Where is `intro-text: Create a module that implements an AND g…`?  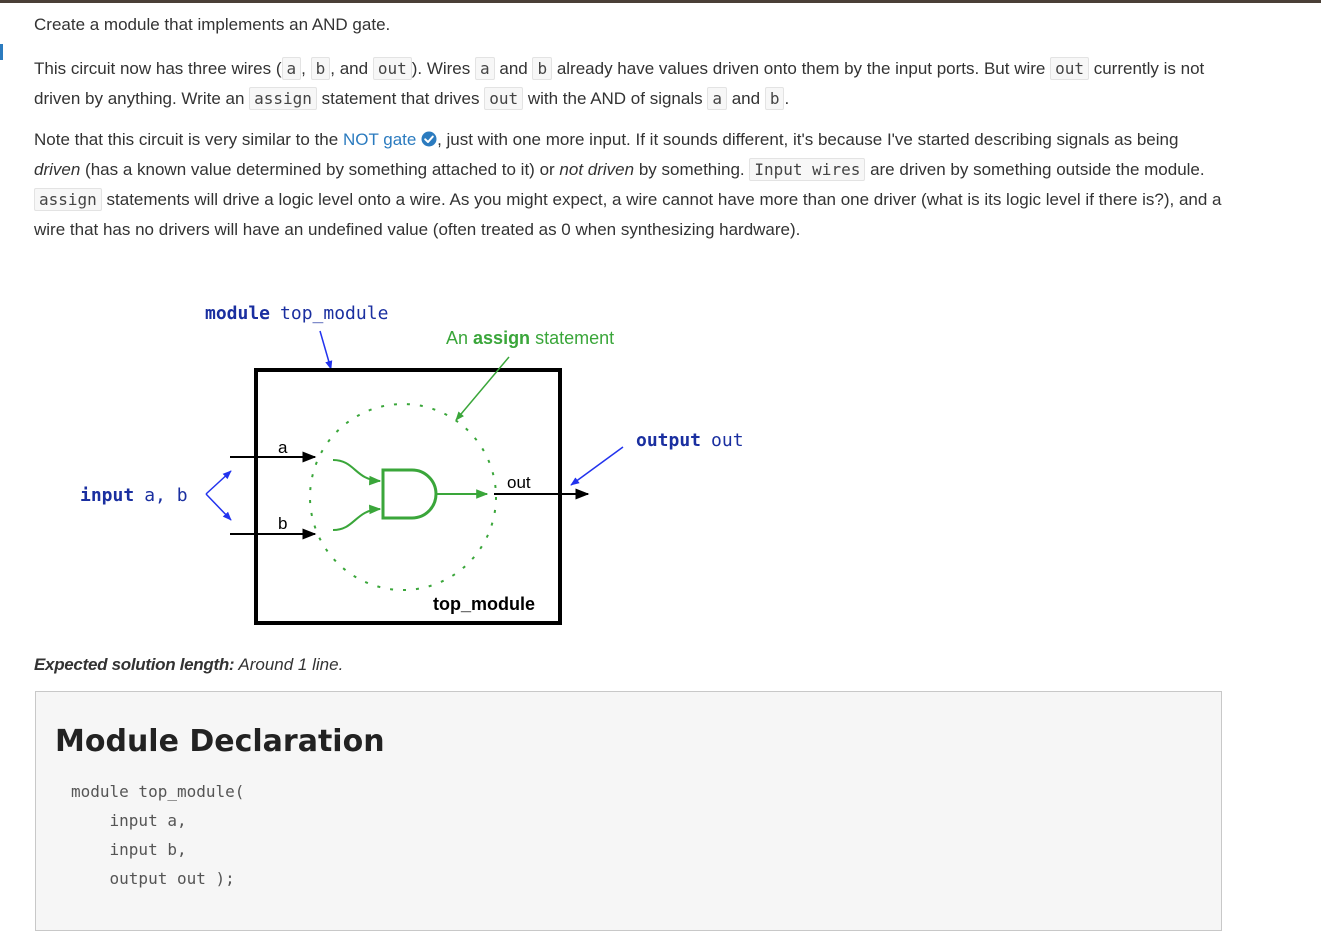 intro-text: Create a module that implements an AND g… is located at coordinates (212, 24).